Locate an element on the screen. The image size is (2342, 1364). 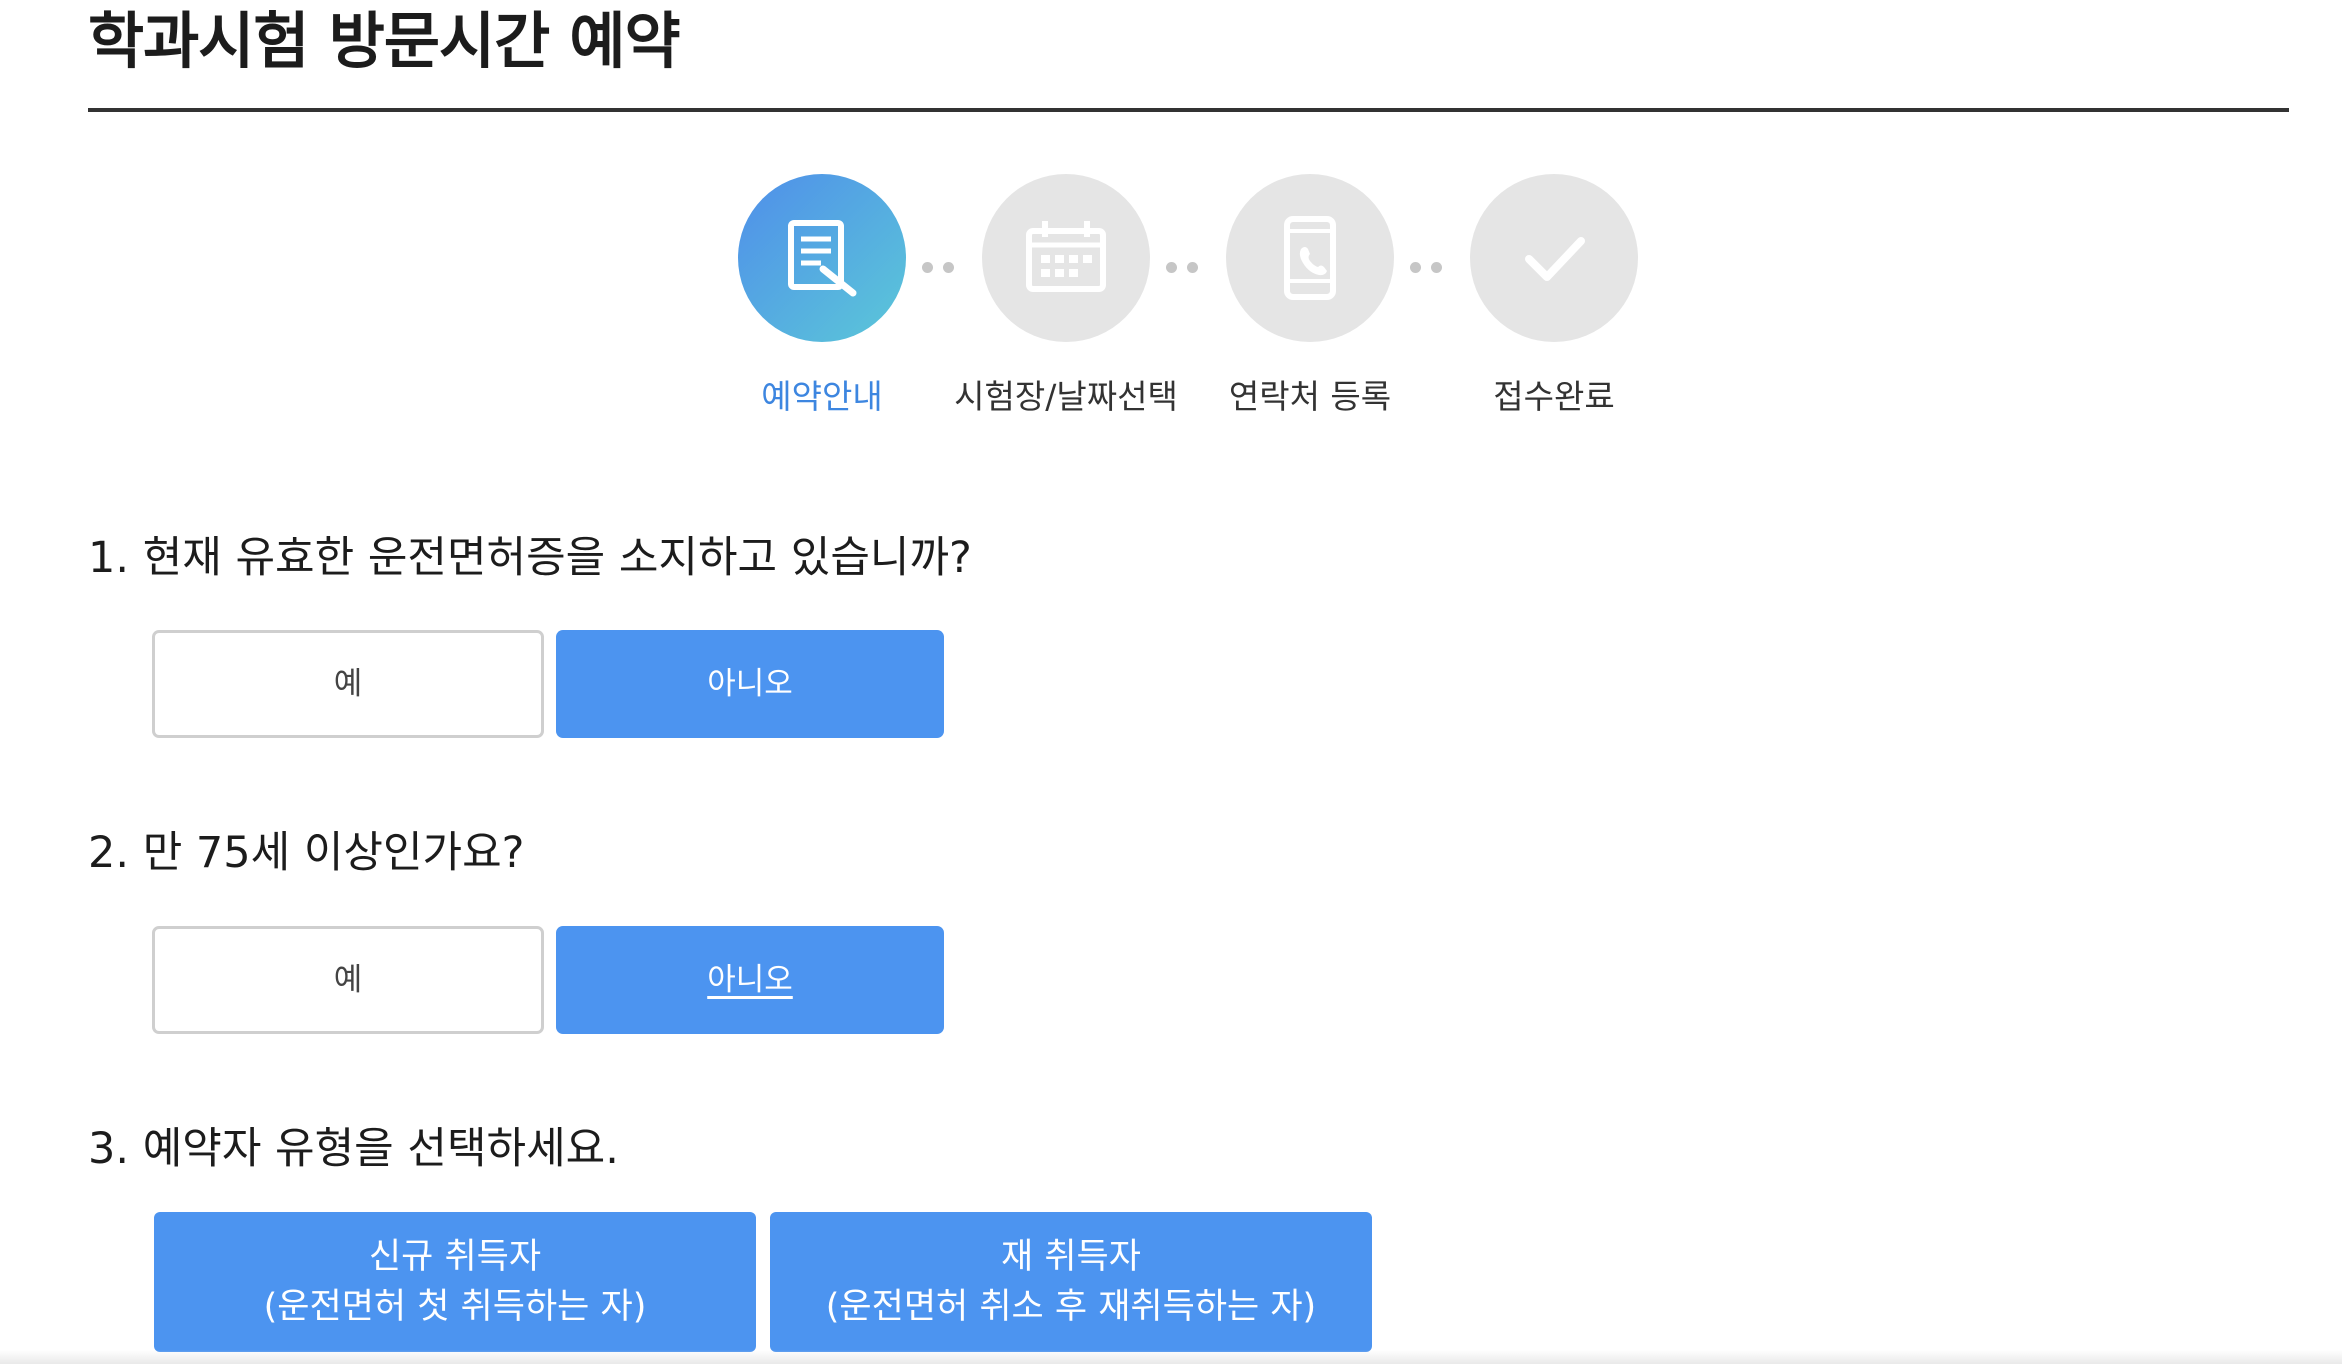
step-complete is located at coordinates (1554, 258).